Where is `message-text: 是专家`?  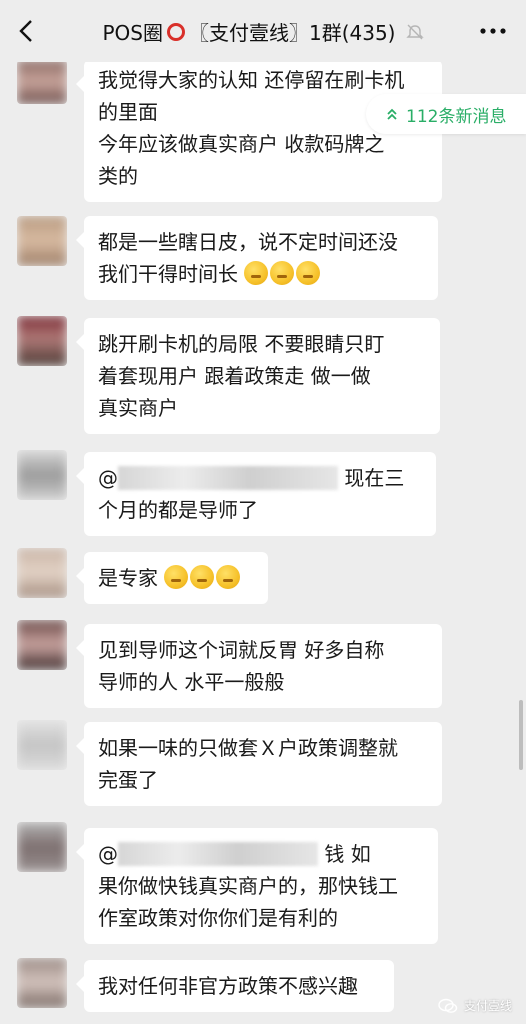 message-text: 是专家 is located at coordinates (128, 578).